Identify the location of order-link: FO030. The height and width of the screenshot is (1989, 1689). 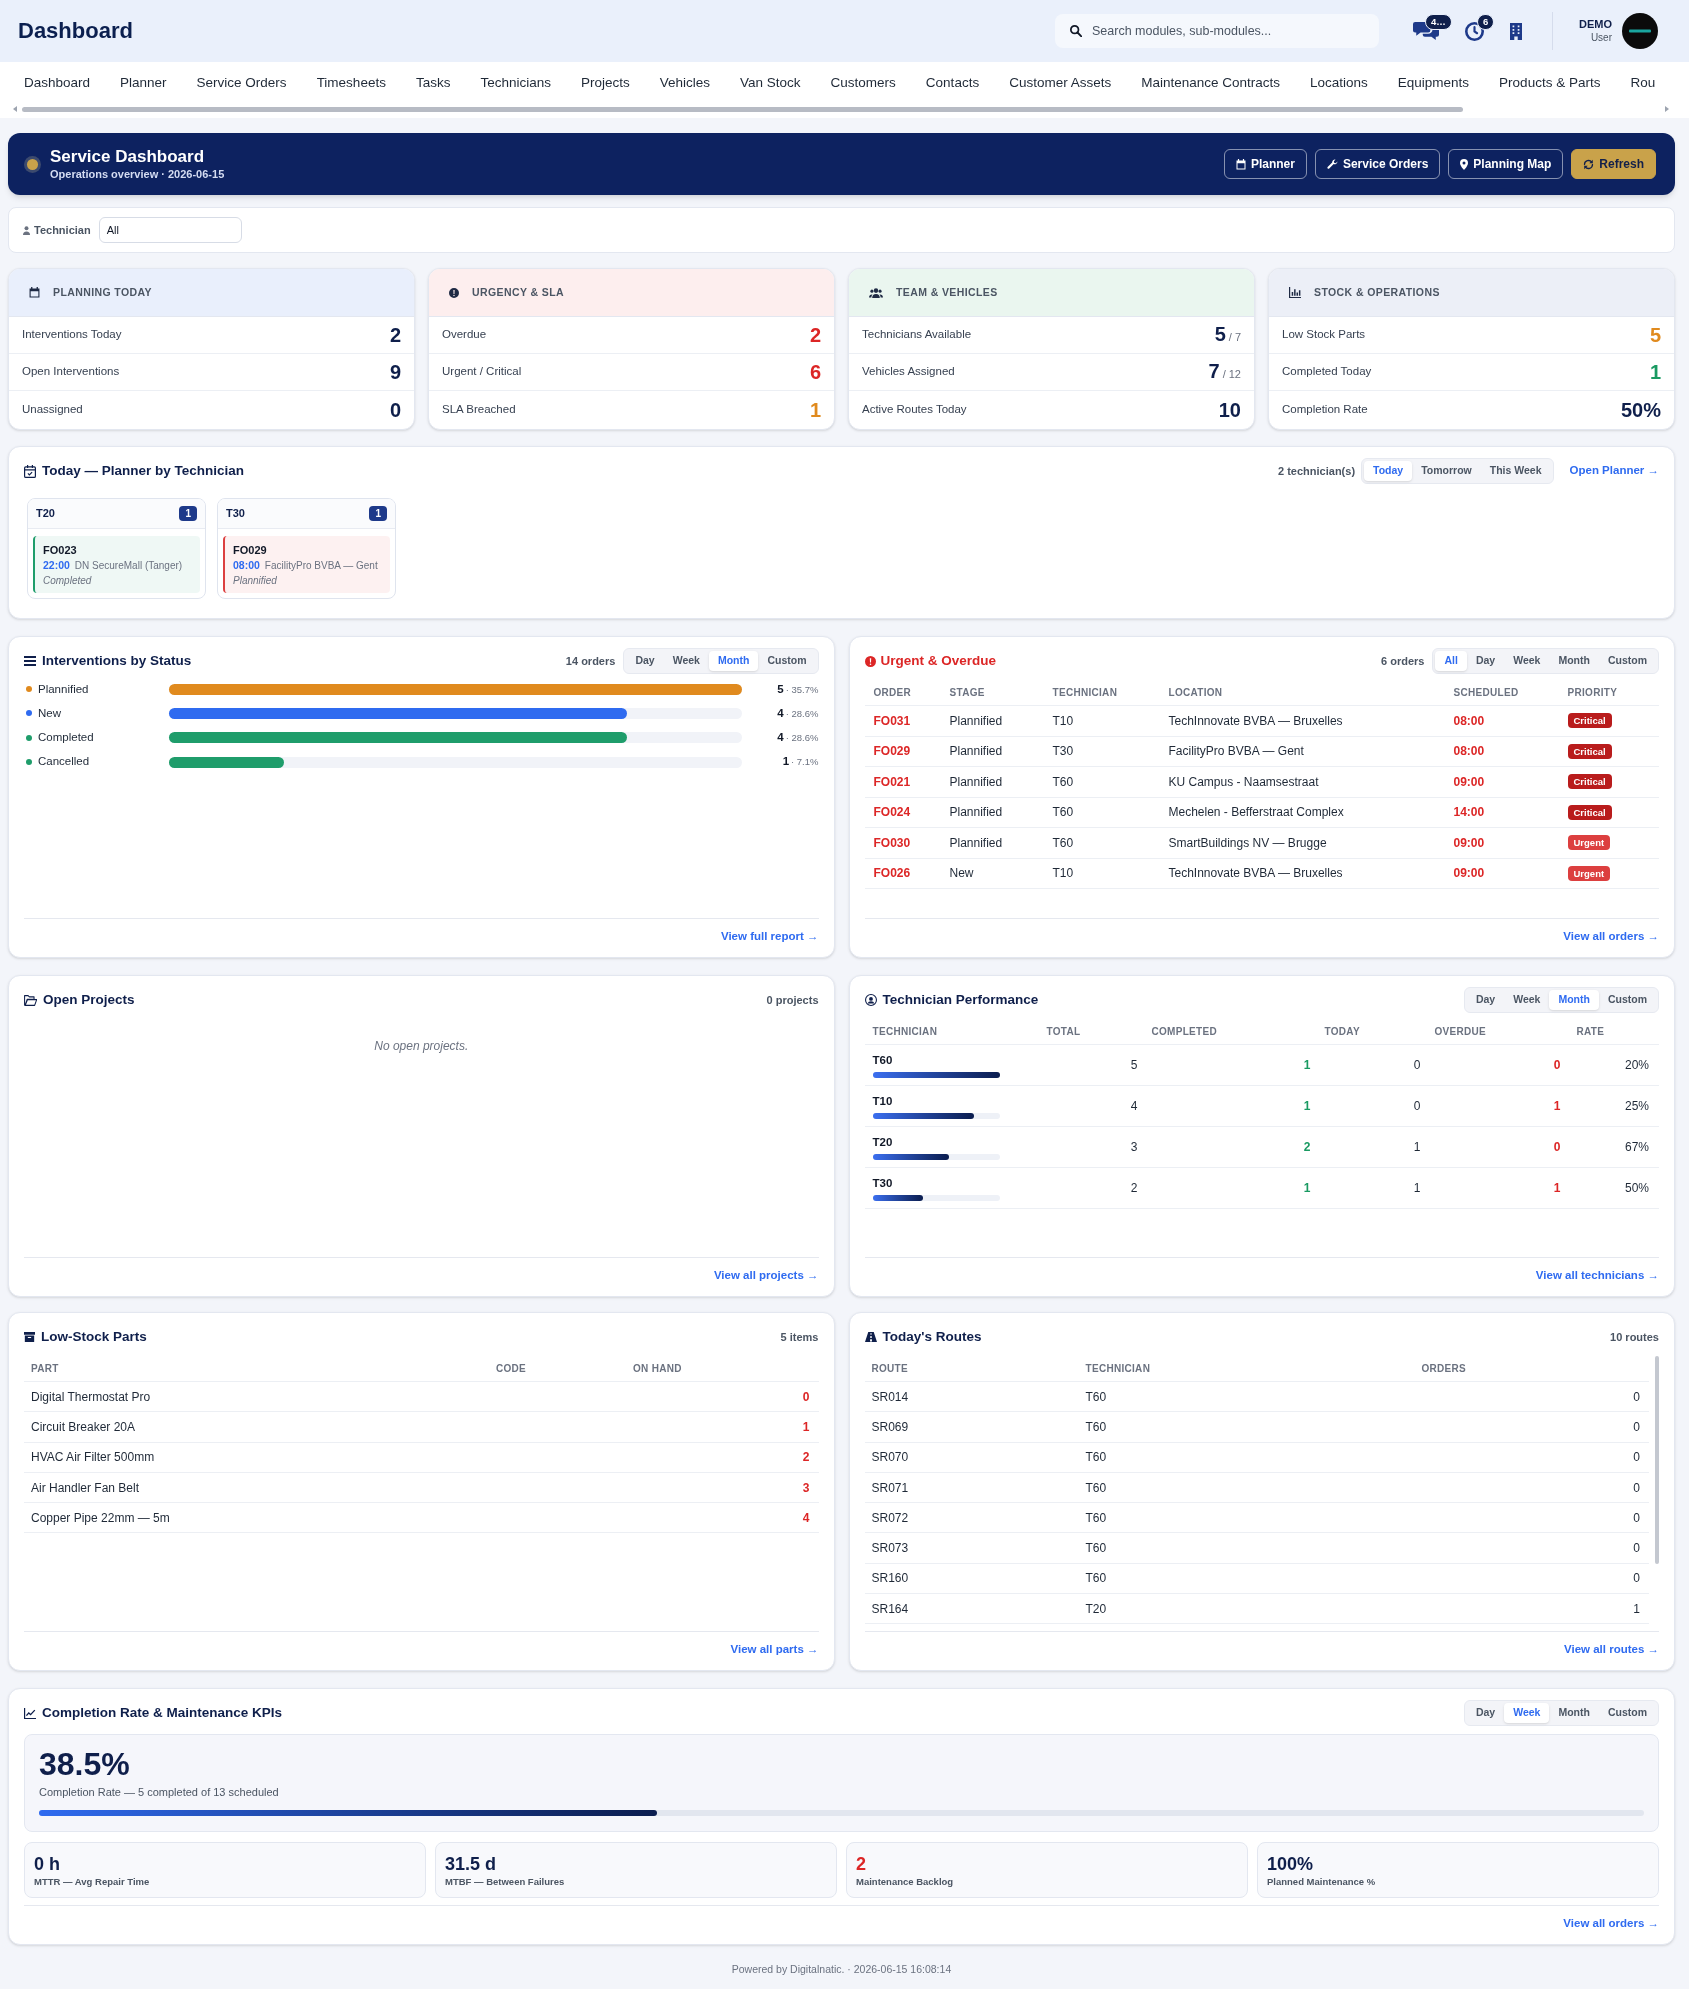
(911, 842).